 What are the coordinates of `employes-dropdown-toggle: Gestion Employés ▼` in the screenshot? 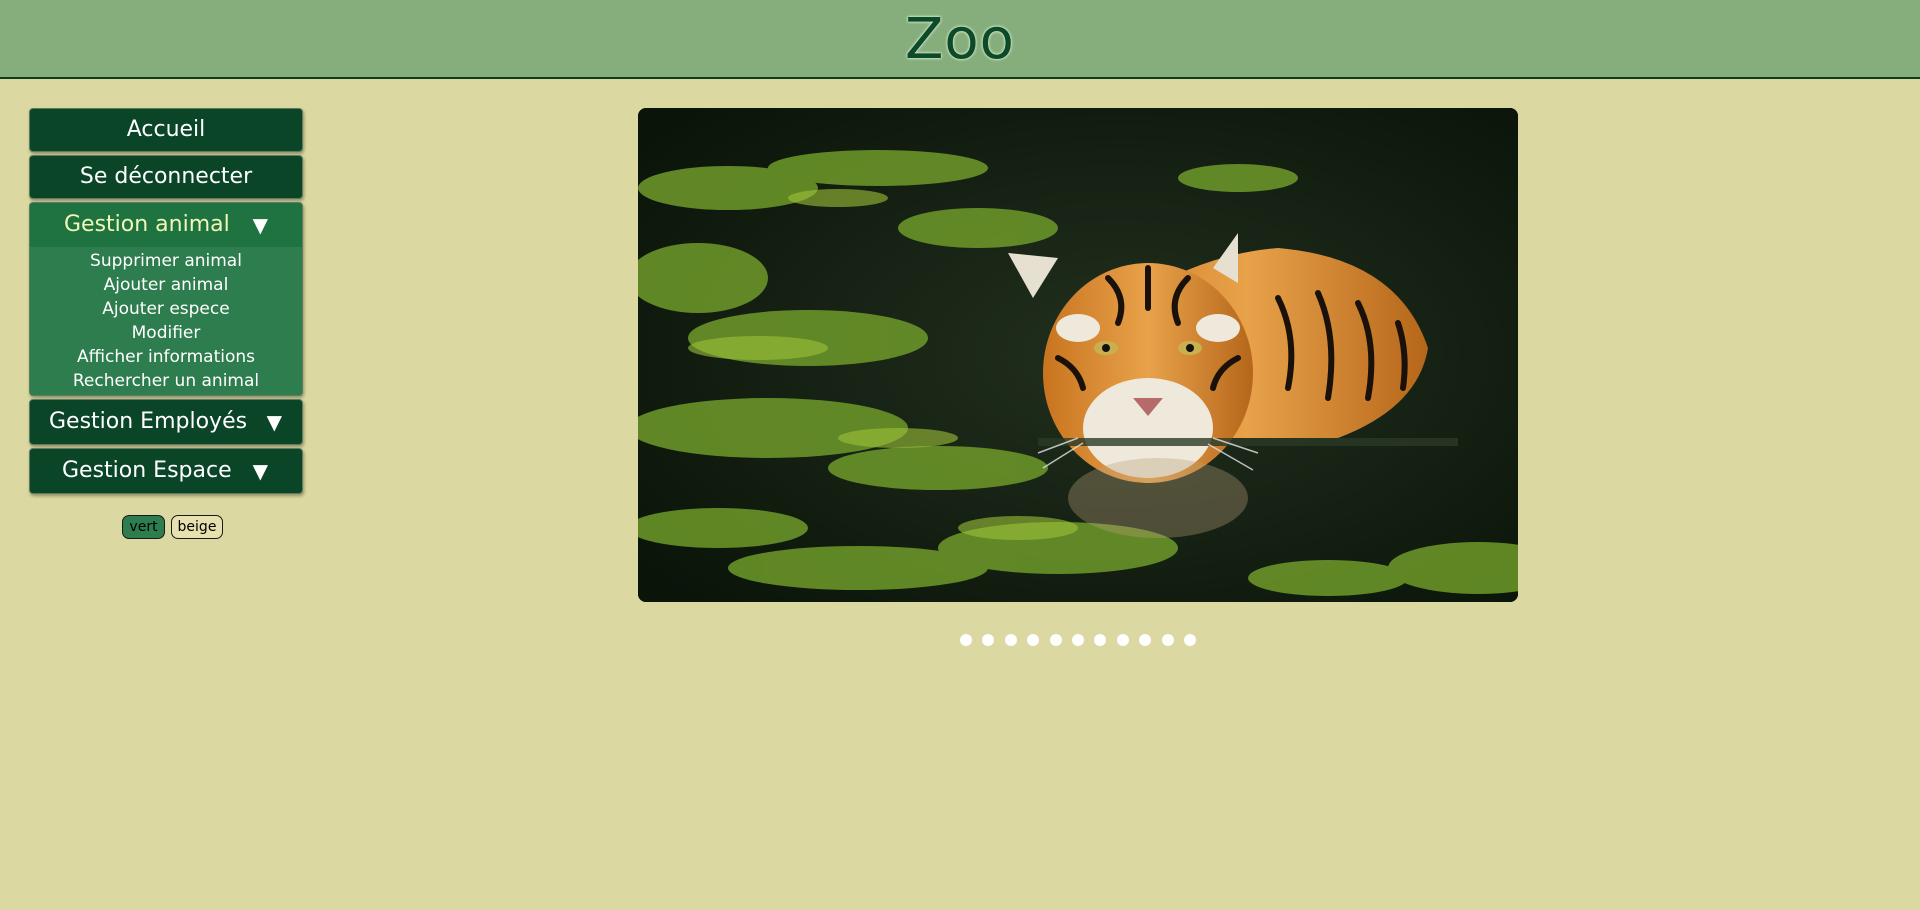 It's located at (166, 422).